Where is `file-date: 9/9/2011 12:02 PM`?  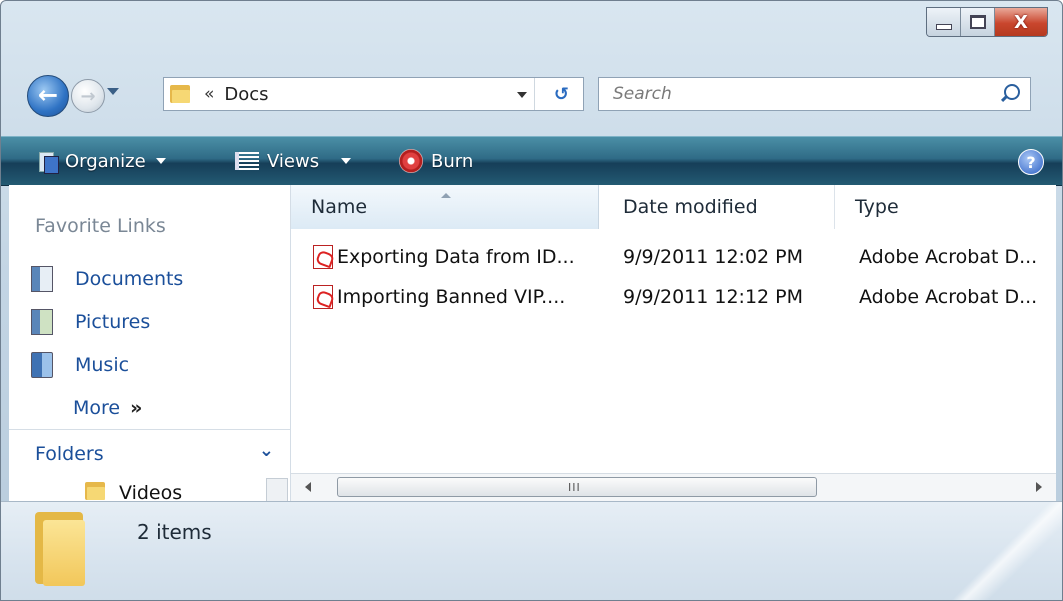
file-date: 9/9/2011 12:02 PM is located at coordinates (713, 257).